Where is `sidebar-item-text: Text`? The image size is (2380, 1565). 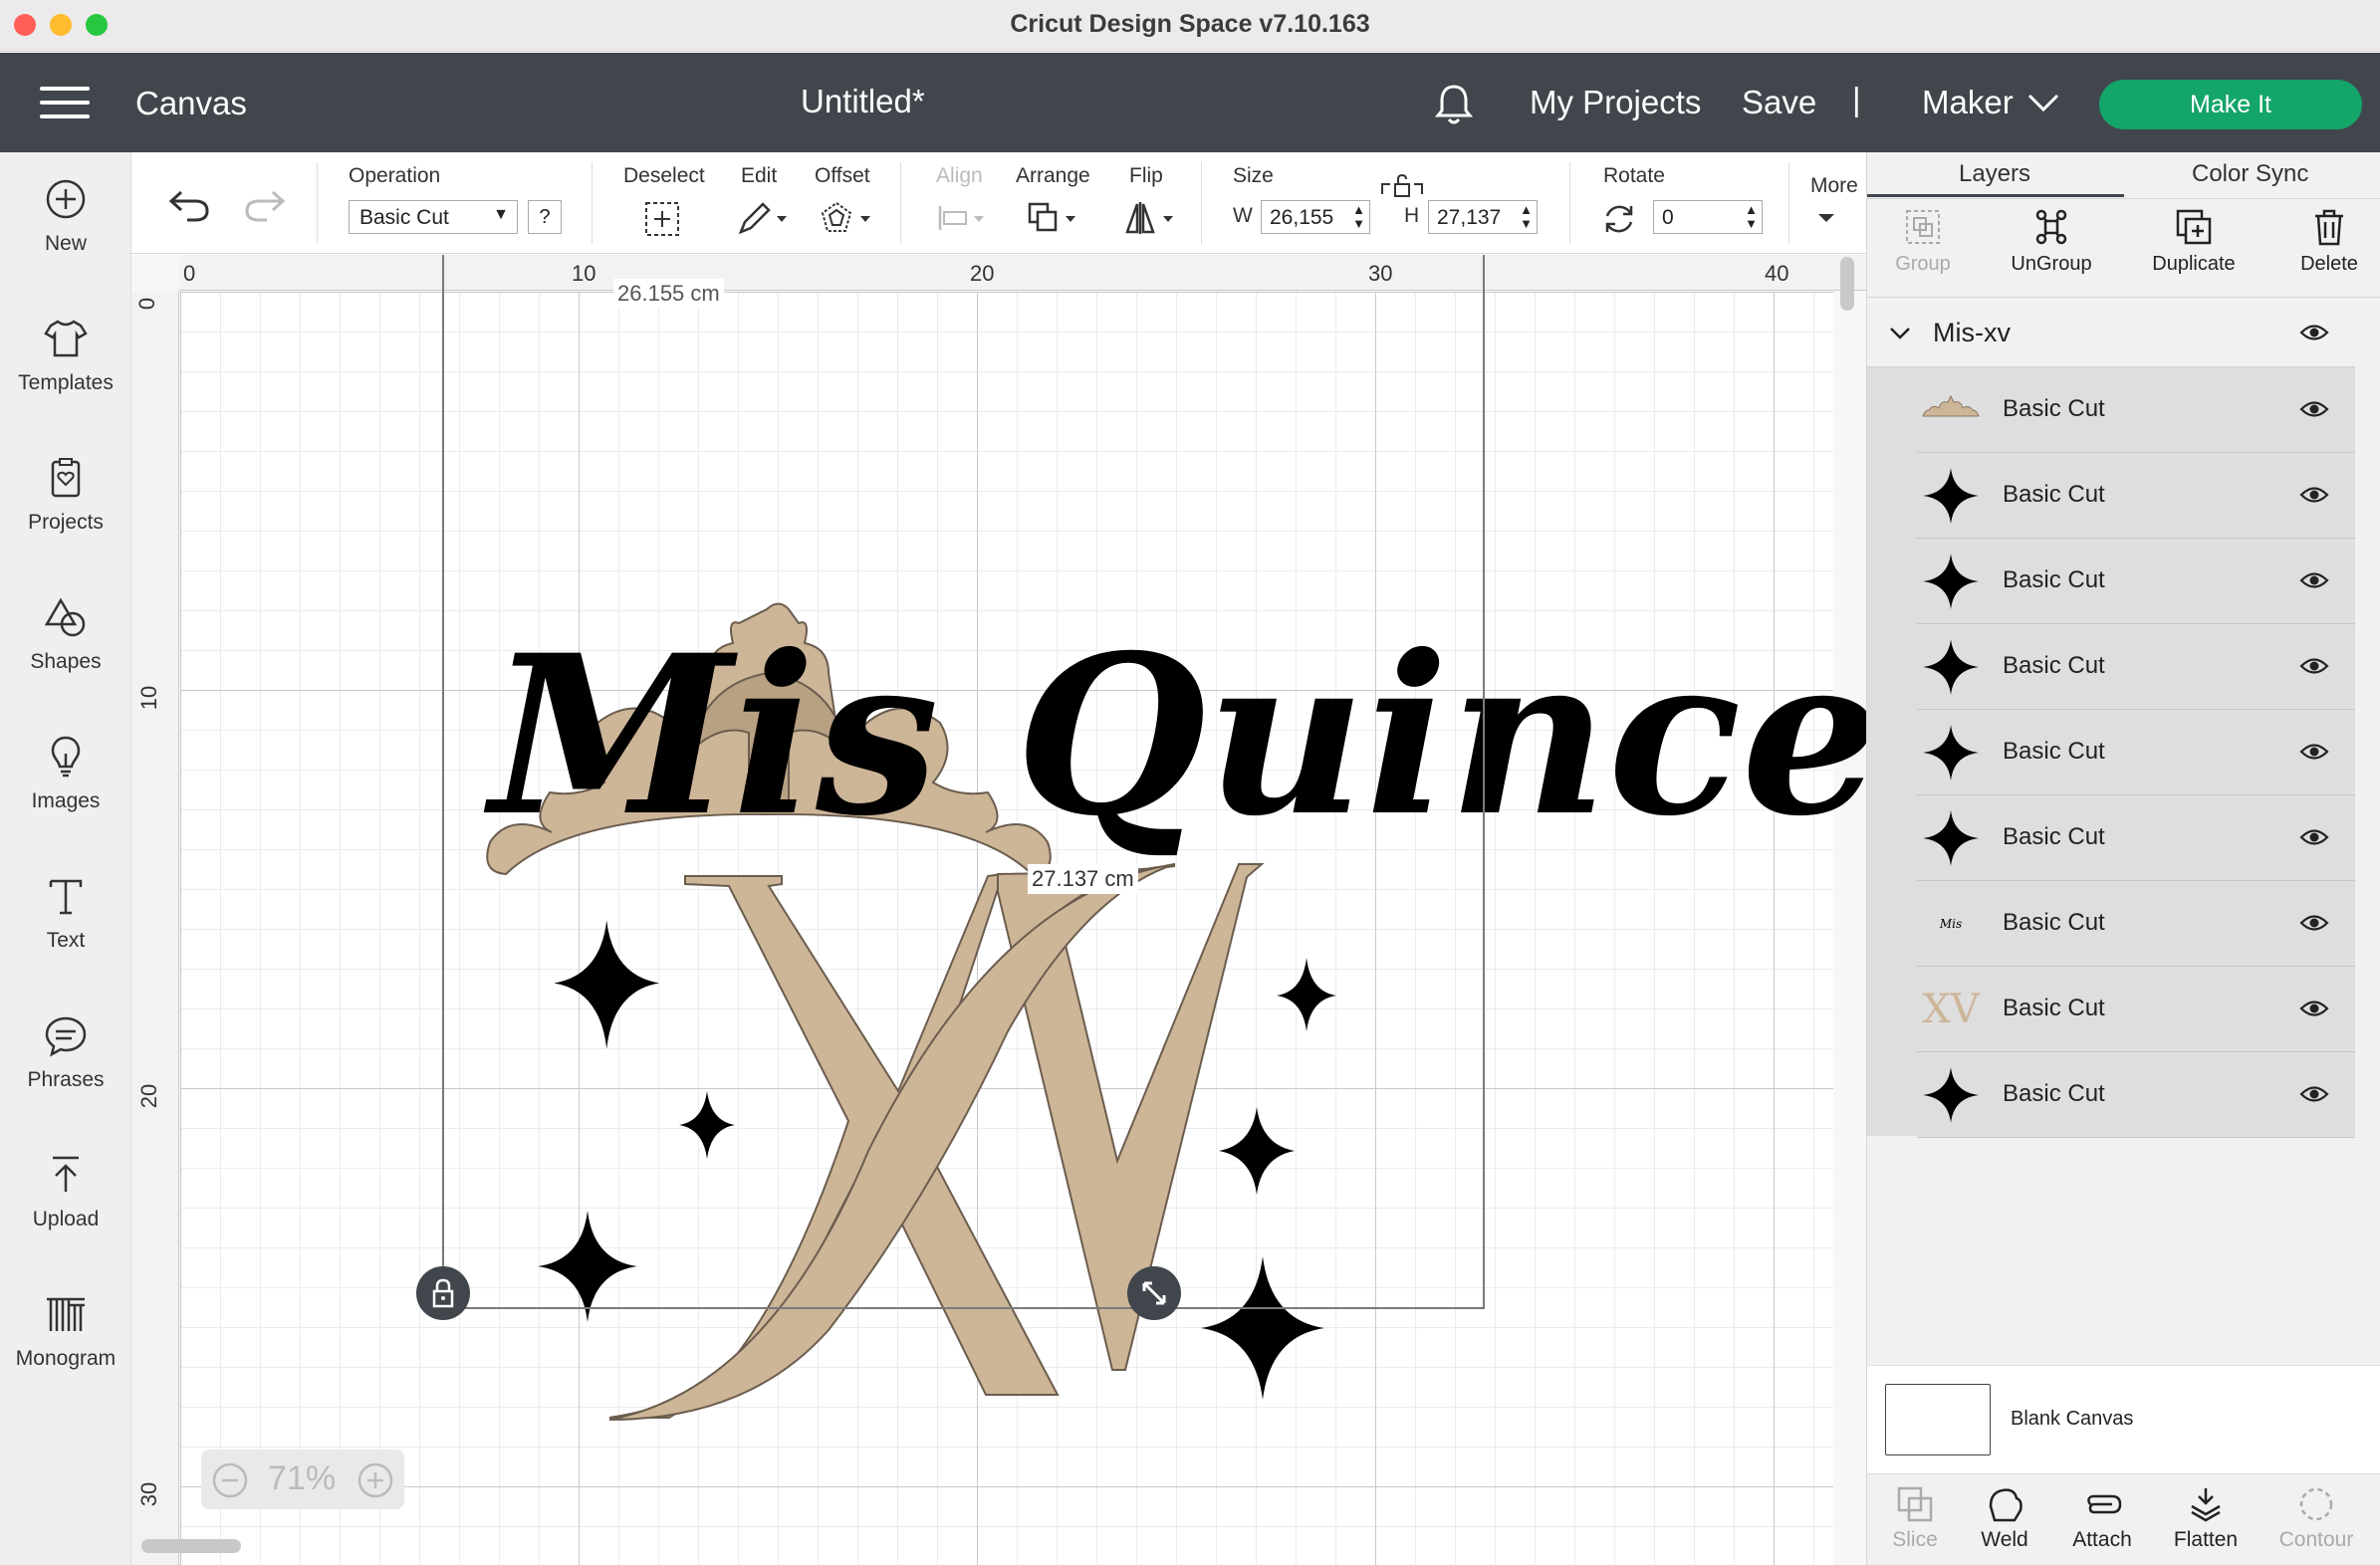
sidebar-item-text: Text is located at coordinates (65, 913).